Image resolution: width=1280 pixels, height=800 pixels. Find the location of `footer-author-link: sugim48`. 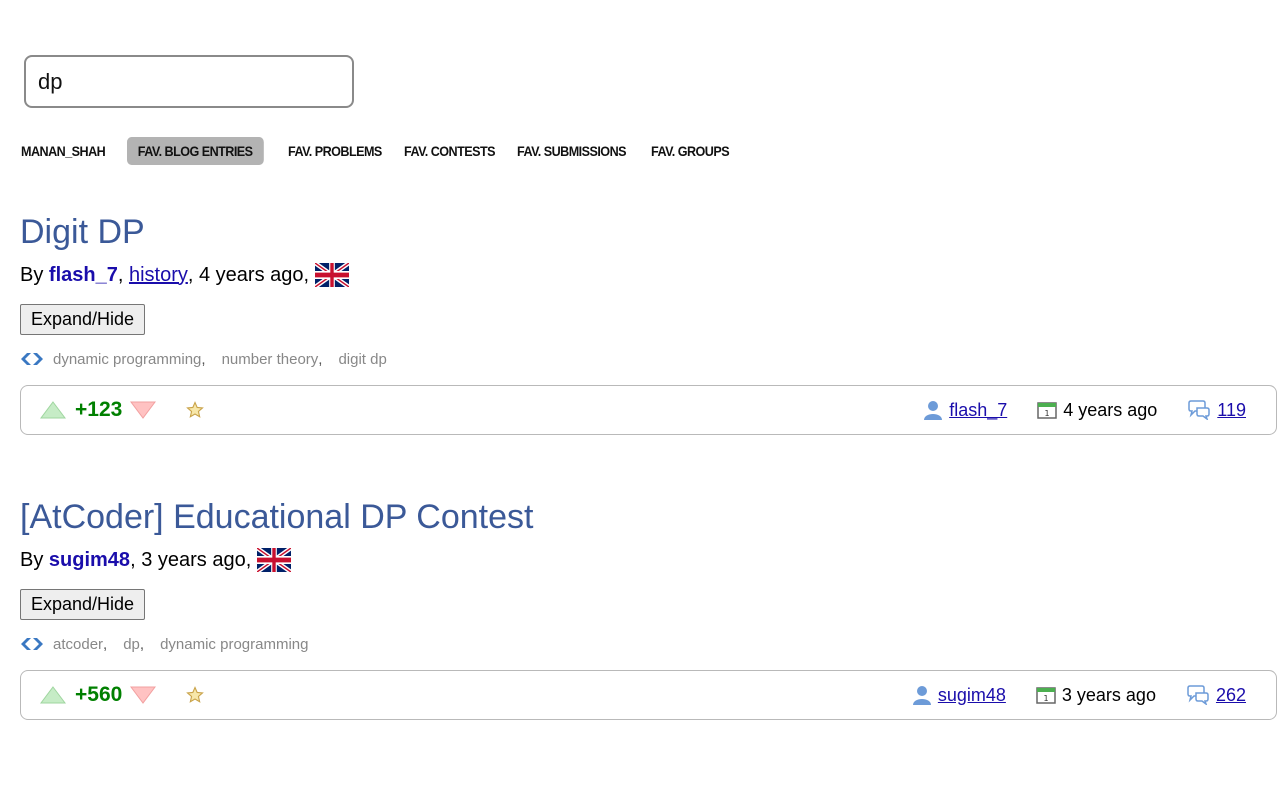

footer-author-link: sugim48 is located at coordinates (972, 695).